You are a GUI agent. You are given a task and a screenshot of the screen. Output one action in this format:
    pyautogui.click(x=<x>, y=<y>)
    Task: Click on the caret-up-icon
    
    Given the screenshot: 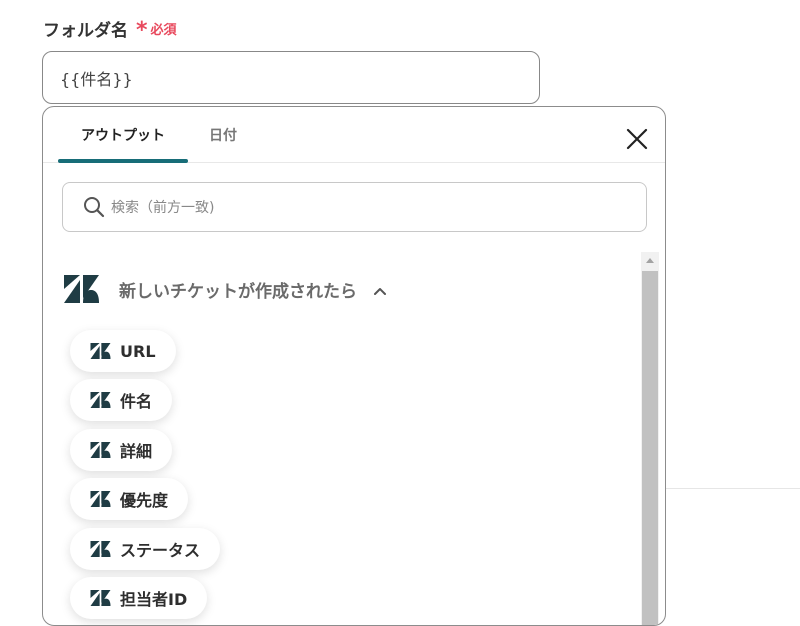 What is the action you would take?
    pyautogui.click(x=650, y=260)
    